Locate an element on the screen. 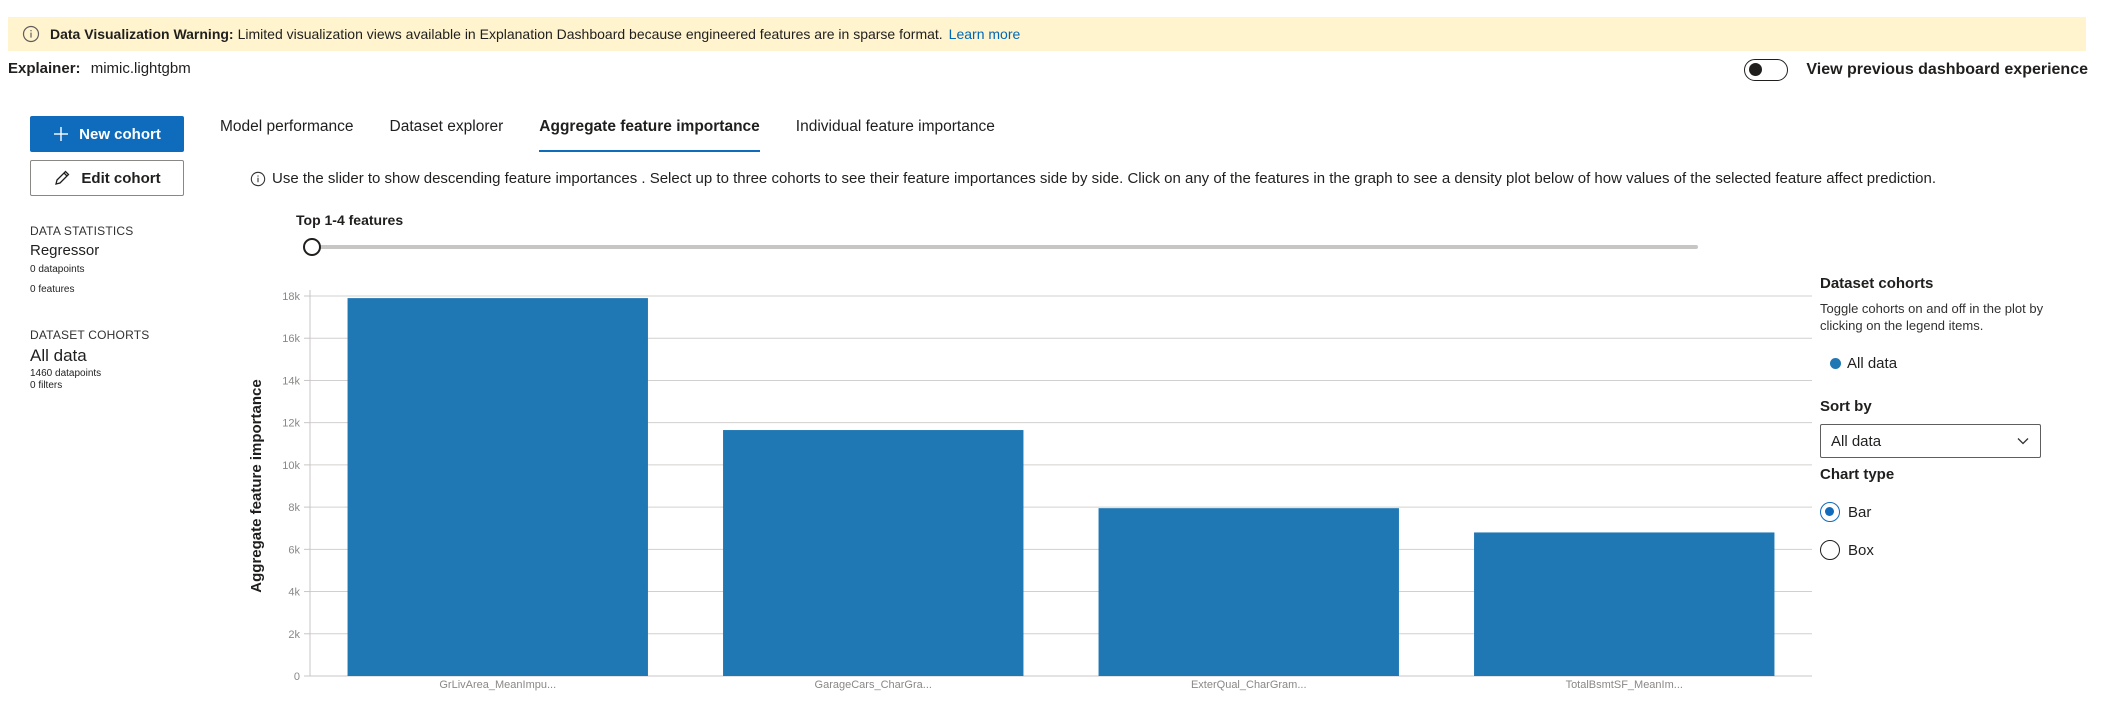 Image resolution: width=2102 pixels, height=724 pixels. chart-type-box-option: Box is located at coordinates (1847, 550).